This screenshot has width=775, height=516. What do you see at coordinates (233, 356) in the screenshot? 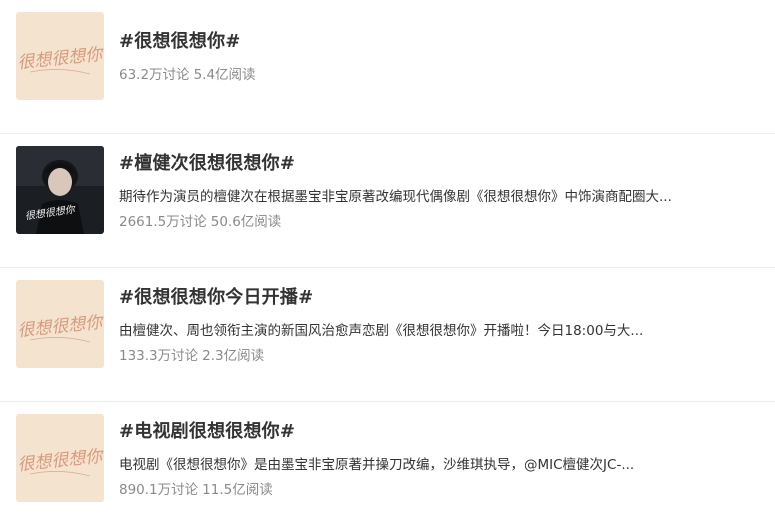
I see `read-count: 2.3亿阅读` at bounding box center [233, 356].